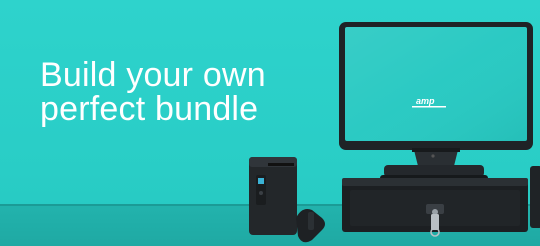 The image size is (540, 246). I want to click on cash-drawer-icon, so click(435, 207).